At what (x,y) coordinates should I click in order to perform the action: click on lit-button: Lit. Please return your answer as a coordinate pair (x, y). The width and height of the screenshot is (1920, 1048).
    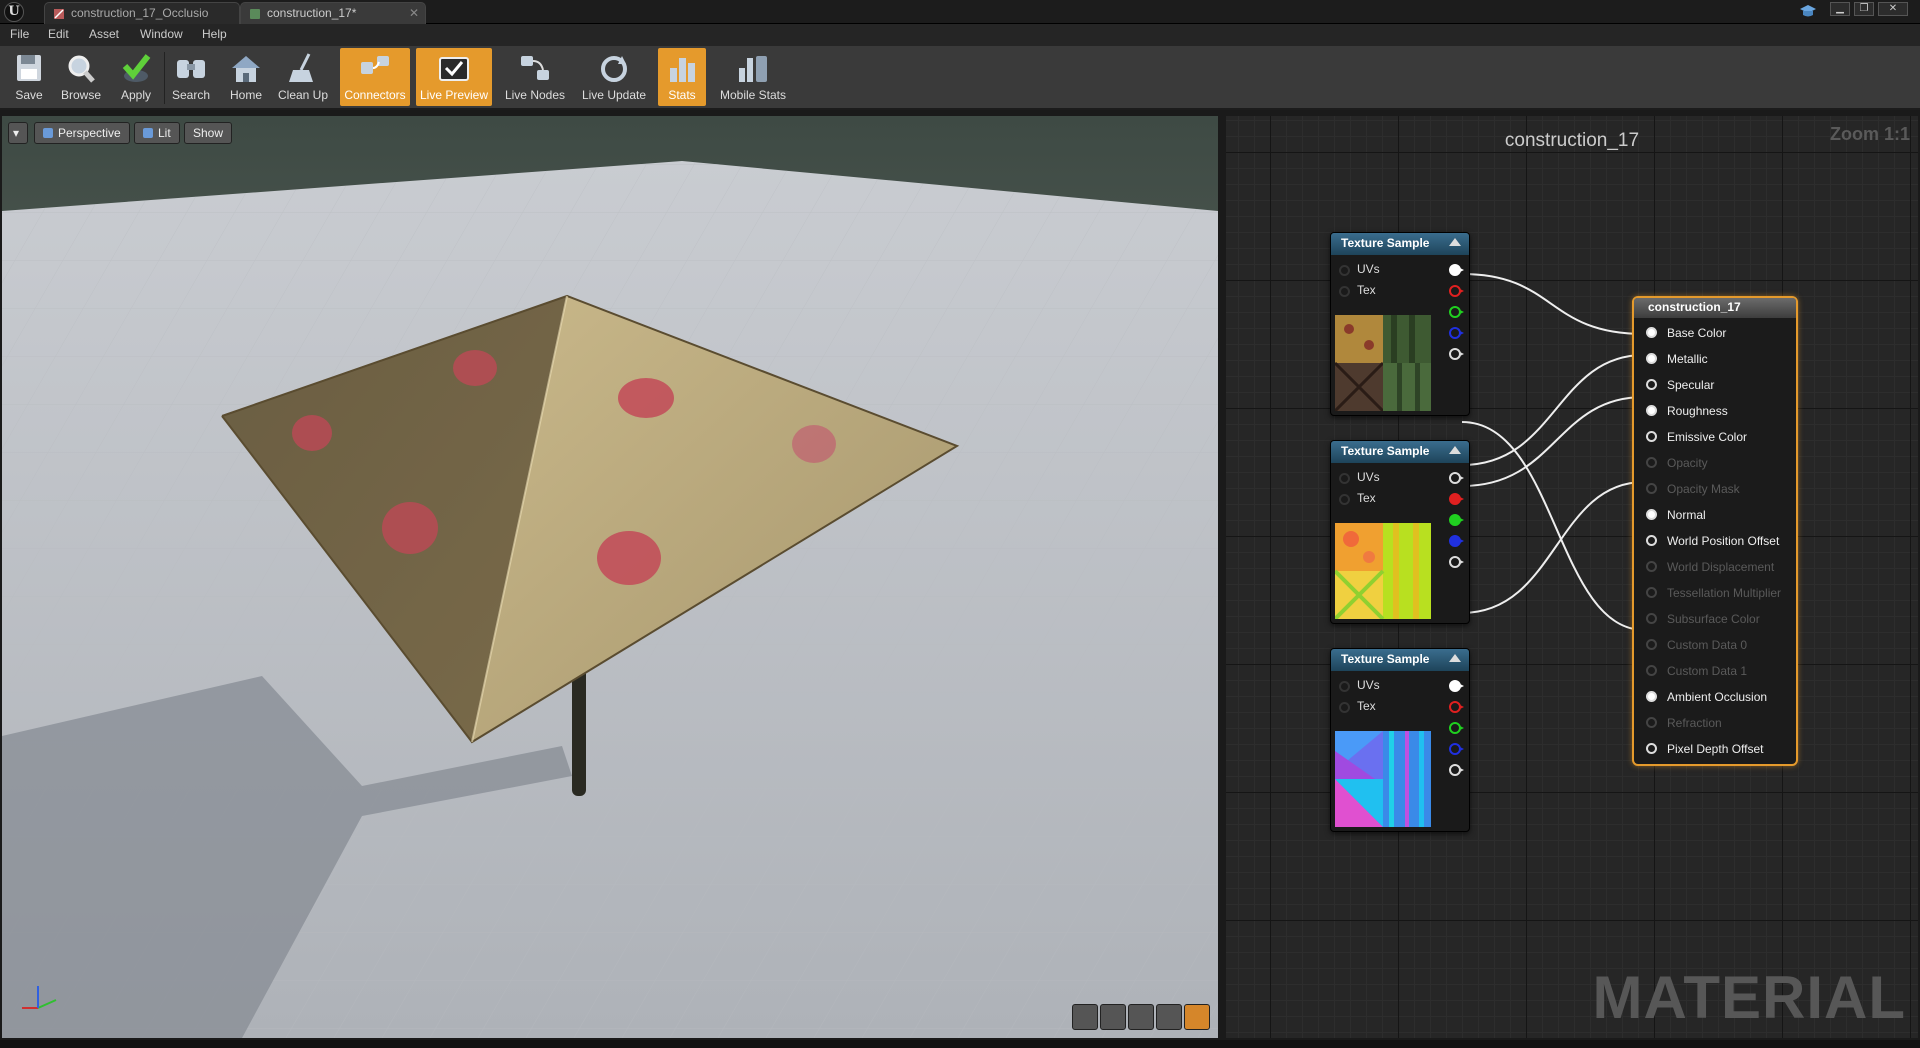
    Looking at the image, I should click on (157, 133).